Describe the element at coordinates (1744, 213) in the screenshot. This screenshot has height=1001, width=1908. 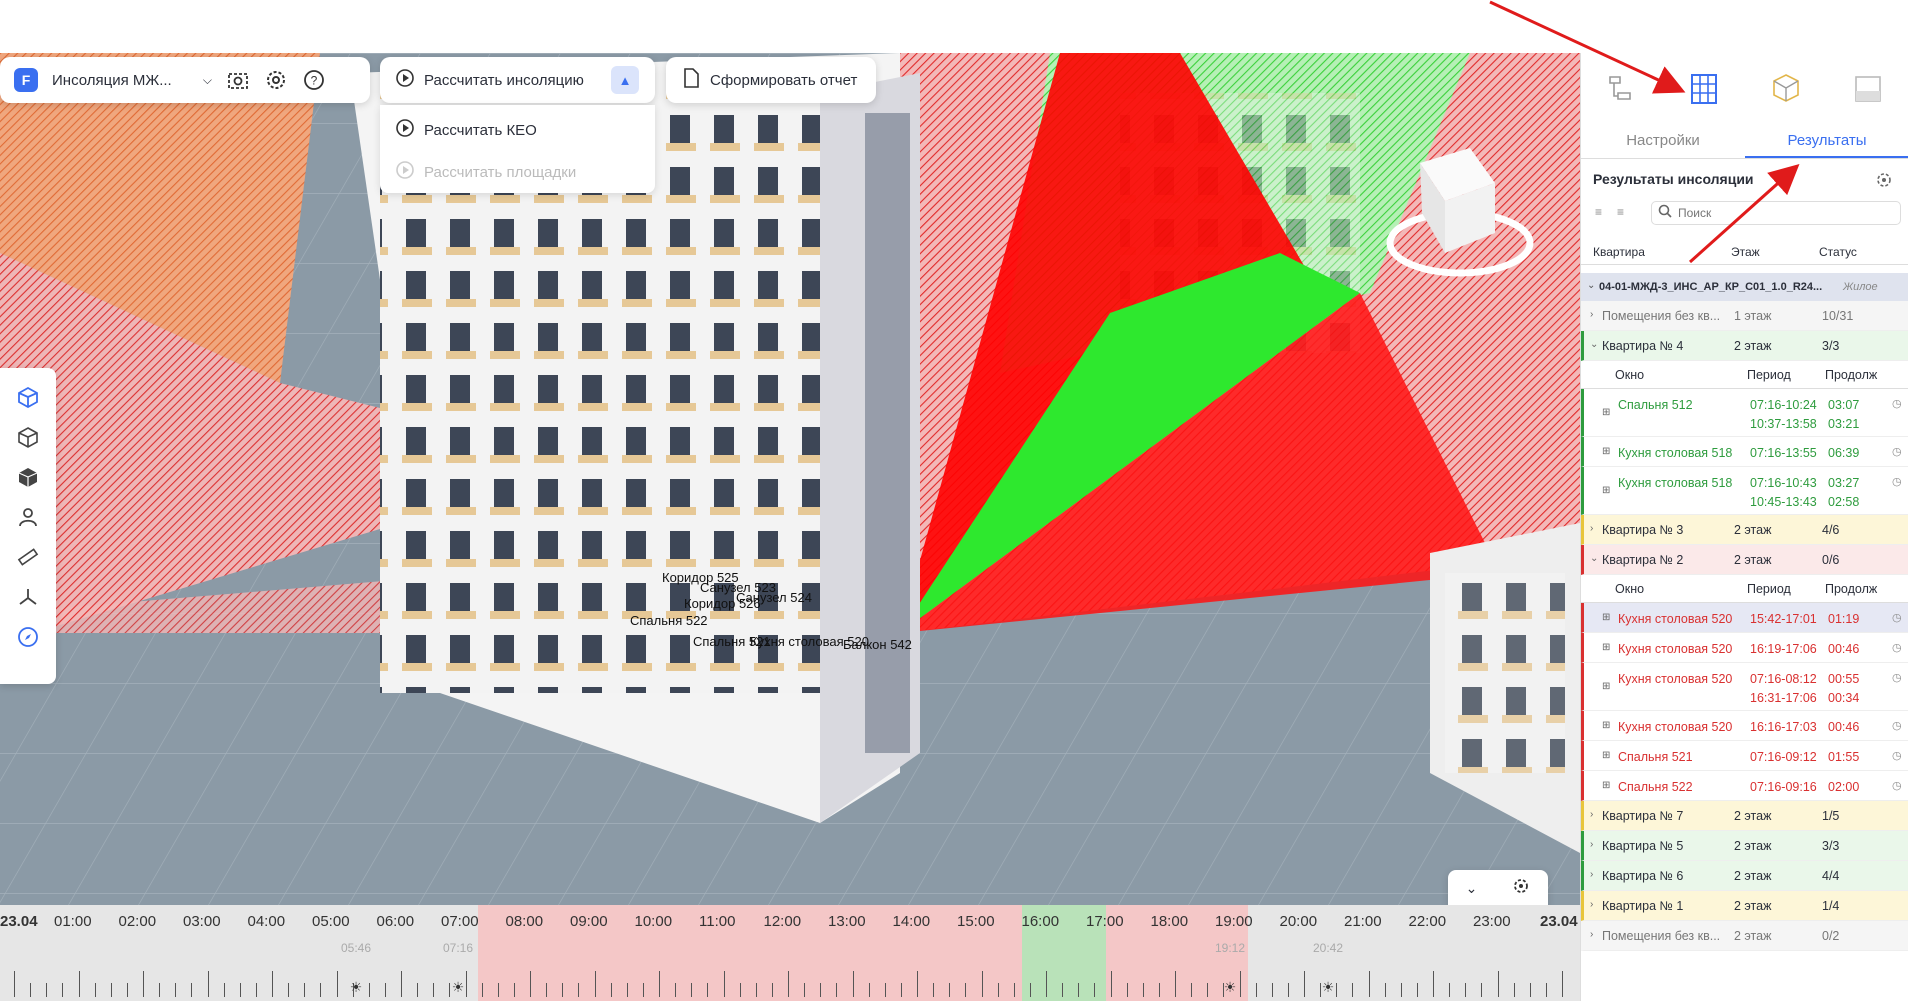
I see `arrow-to-results` at that location.